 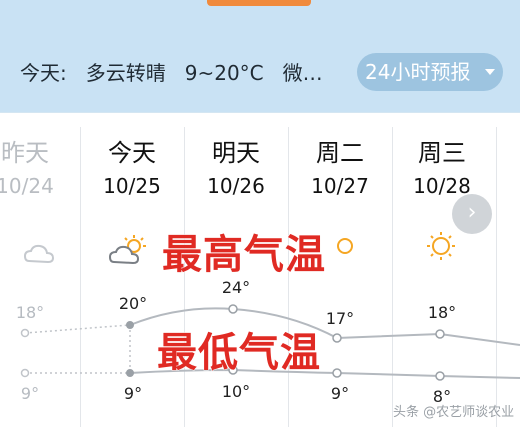 I want to click on high-temp-line-past, so click(x=77, y=329).